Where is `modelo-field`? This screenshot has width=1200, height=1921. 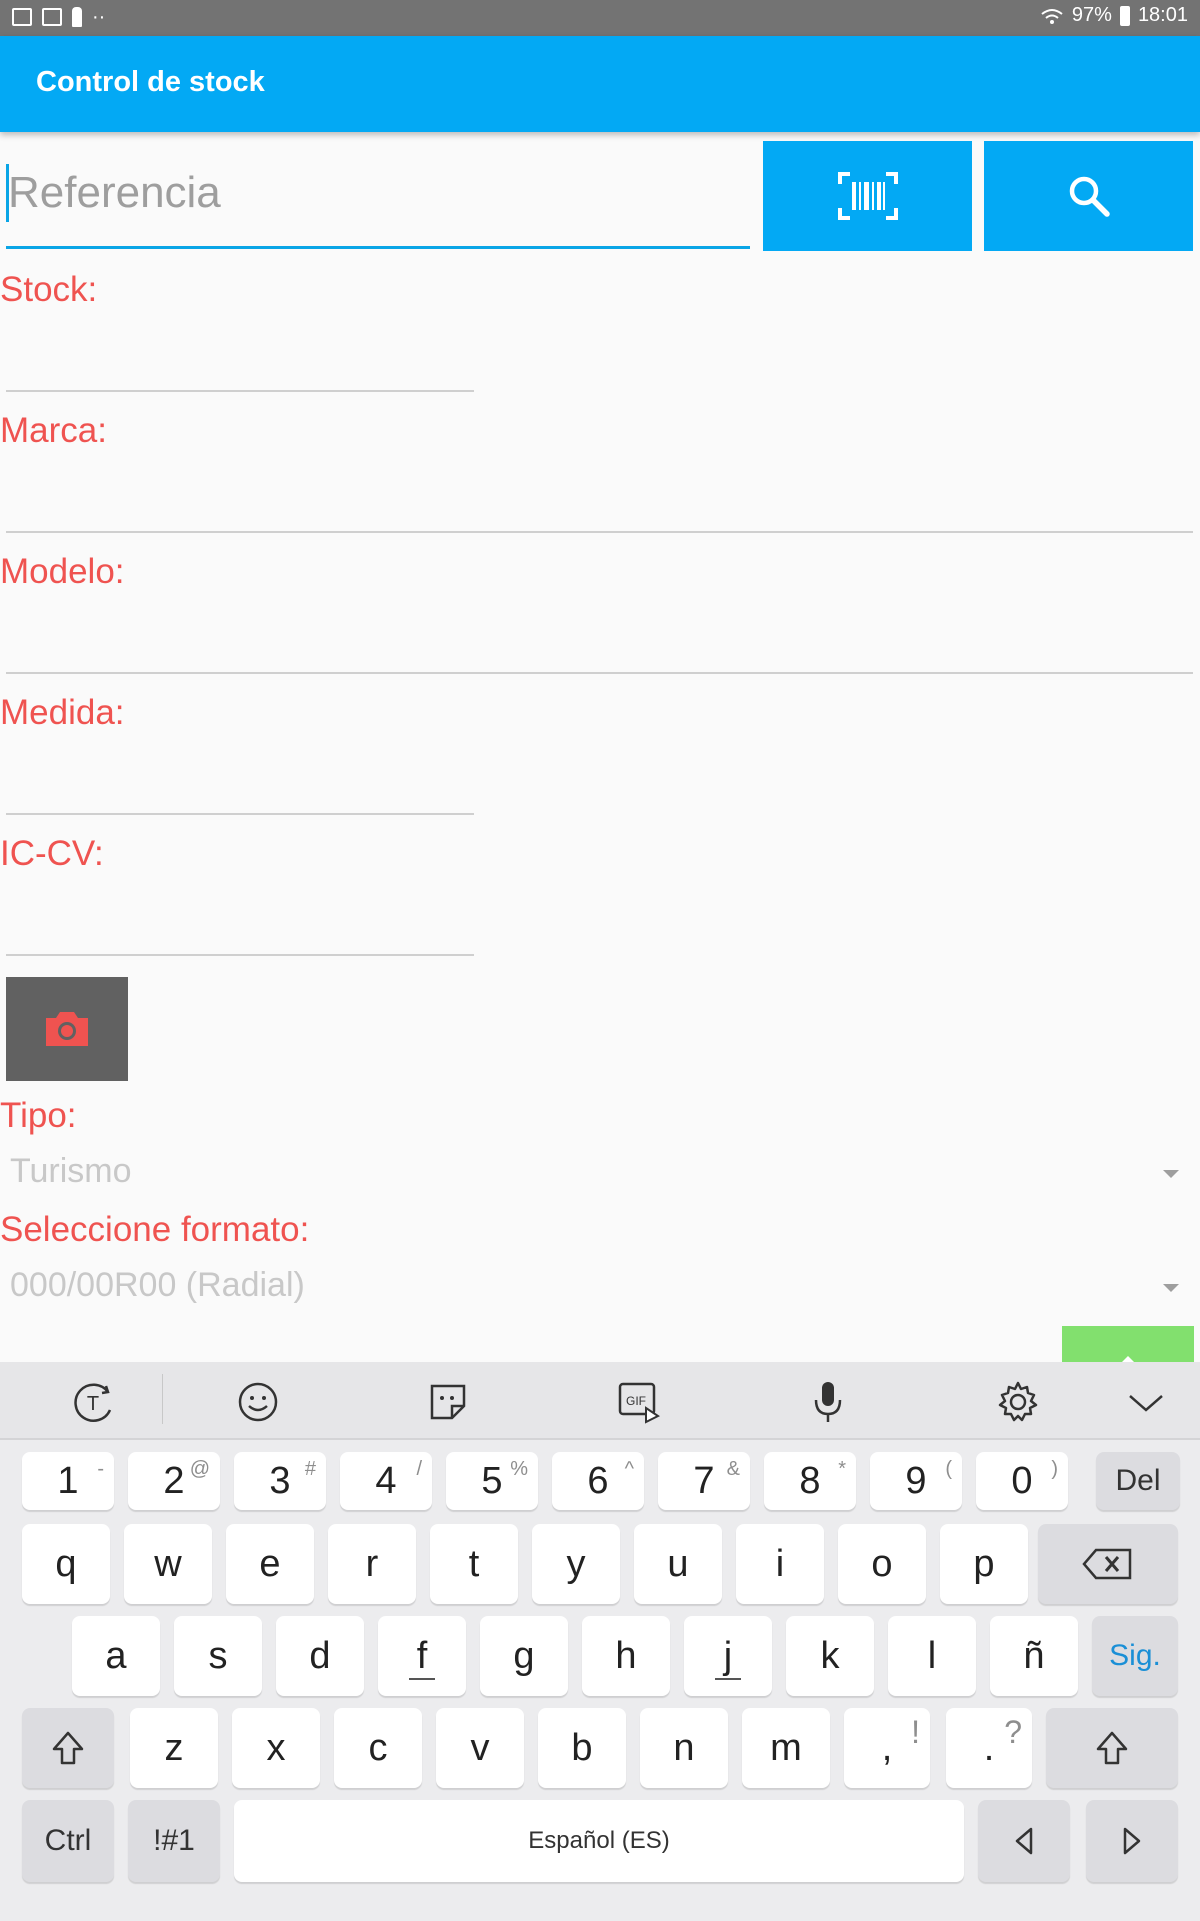 modelo-field is located at coordinates (599, 673).